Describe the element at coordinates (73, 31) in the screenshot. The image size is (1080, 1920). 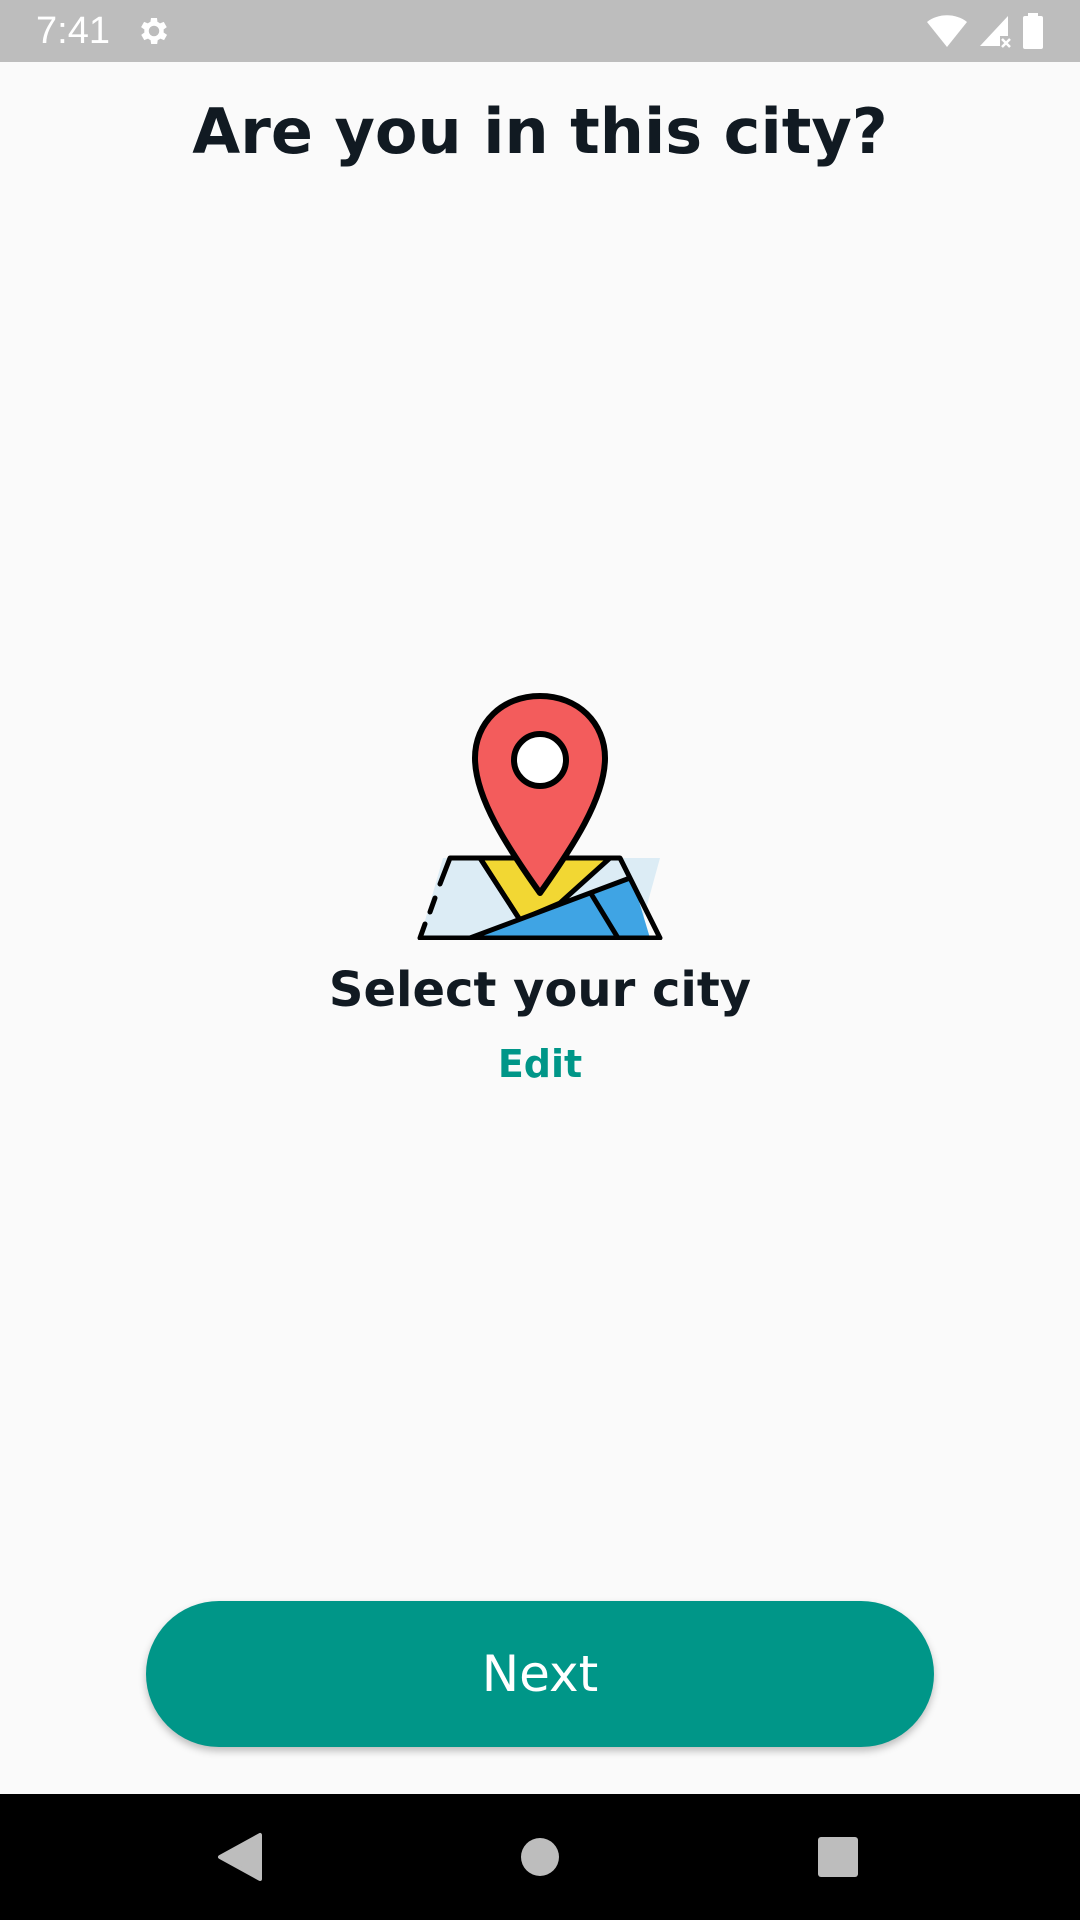
I see `status-time: 7:41` at that location.